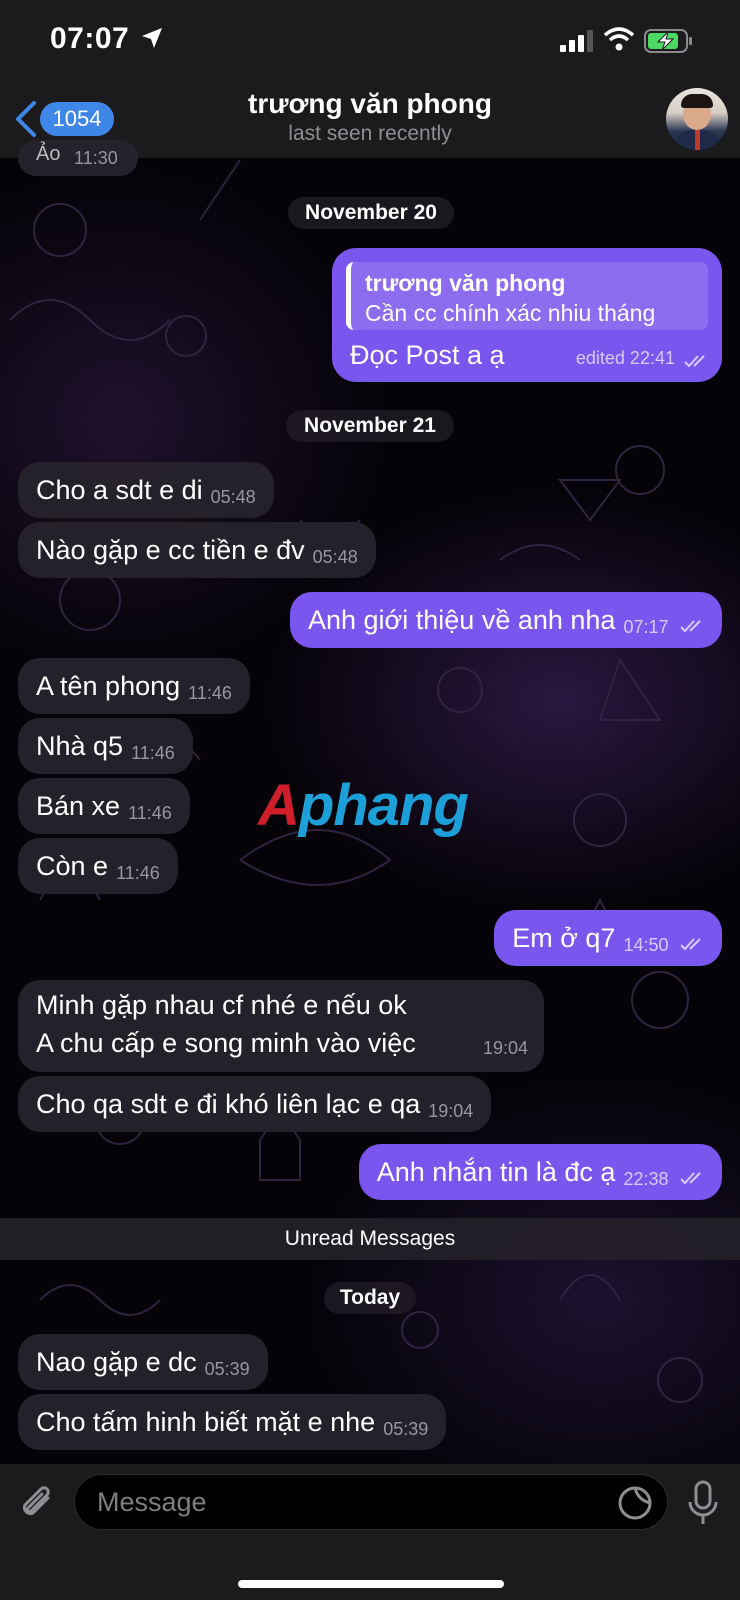 This screenshot has width=740, height=1600. I want to click on message-outgoing: Anh nhắn tin là đc ạ 22:38, so click(540, 1172).